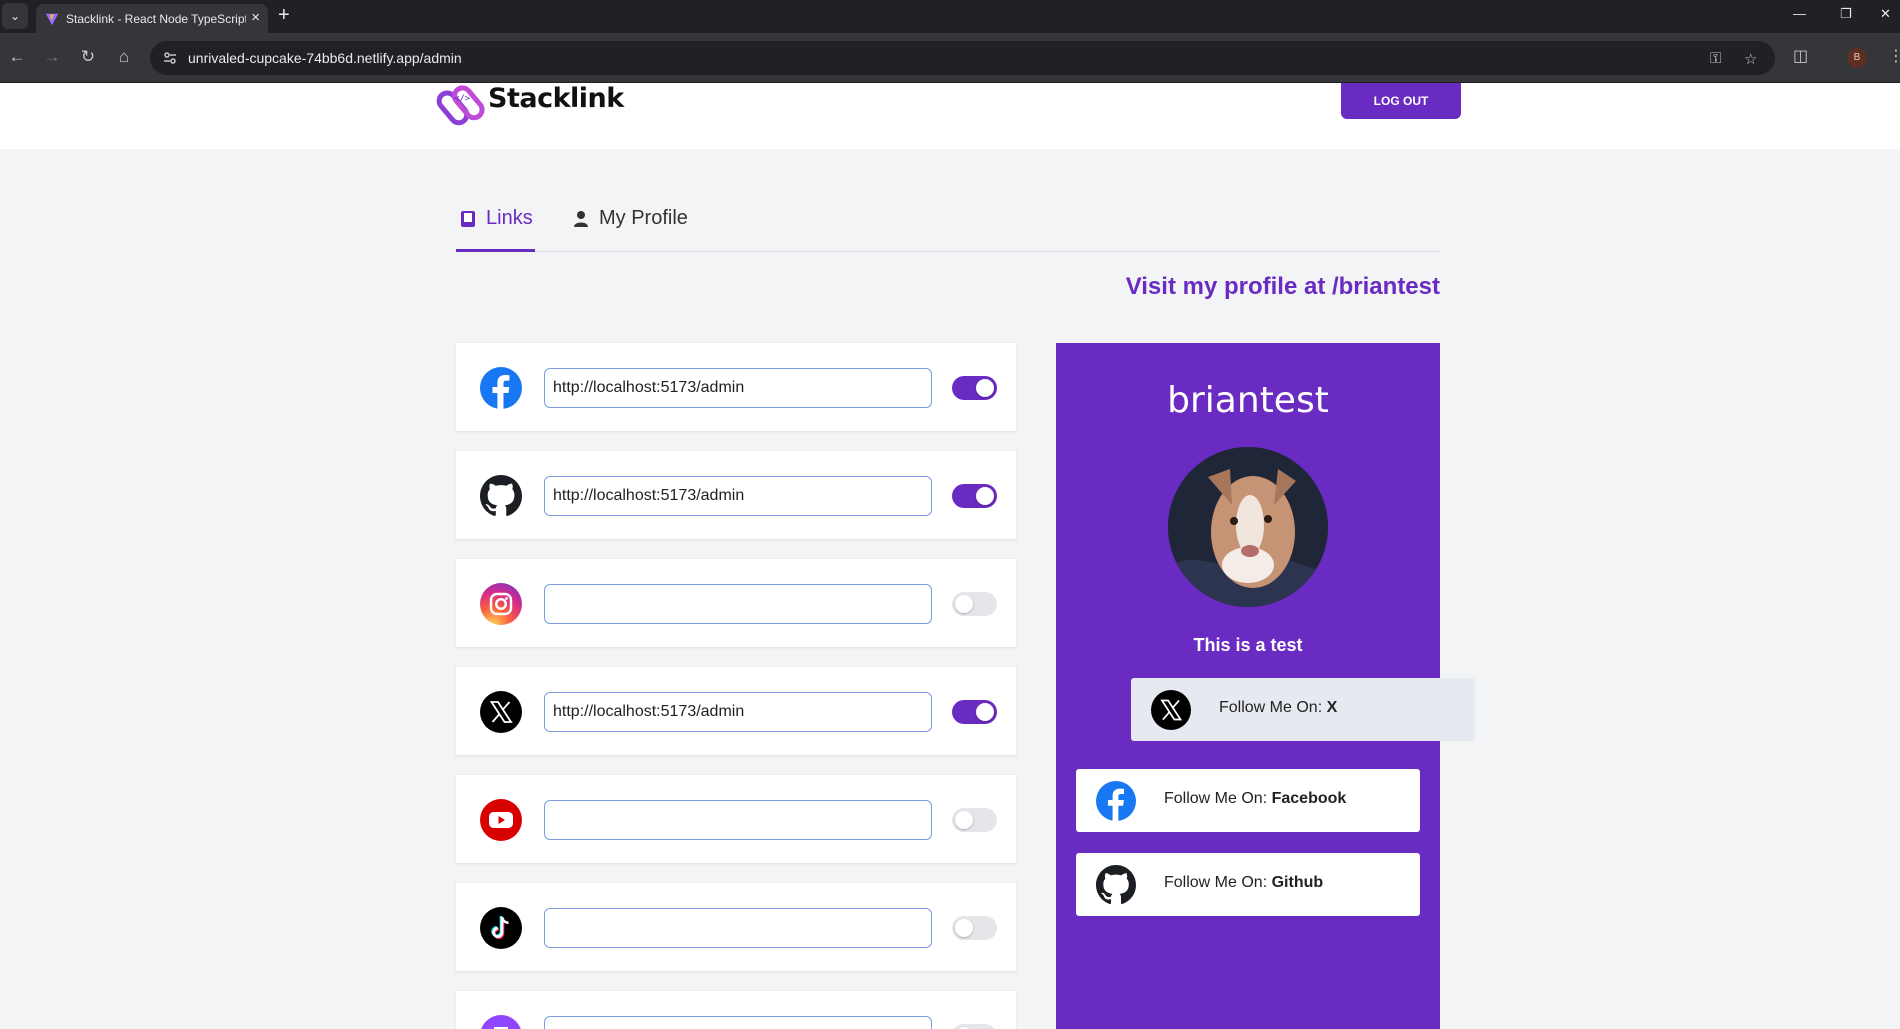 The height and width of the screenshot is (1029, 1900). What do you see at coordinates (156, 19) in the screenshot?
I see `browser-tab-title: Stacklink - React Node TypeScript` at bounding box center [156, 19].